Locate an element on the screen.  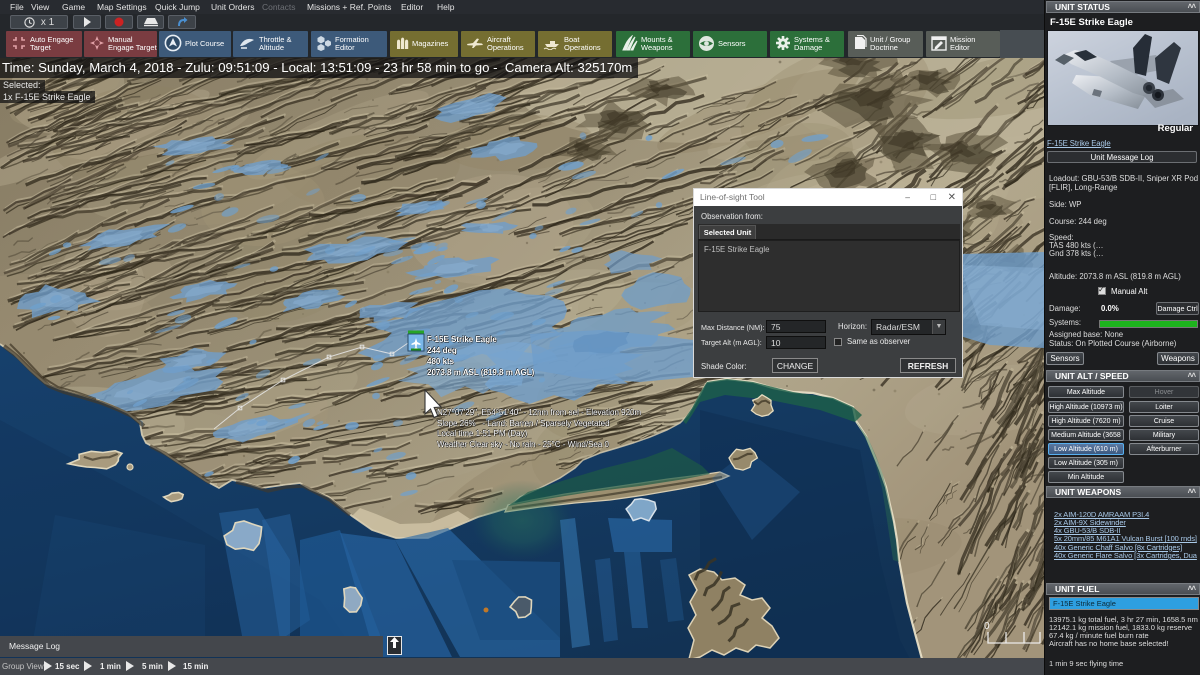
svg-text: 0 is located at coordinates (987, 626).